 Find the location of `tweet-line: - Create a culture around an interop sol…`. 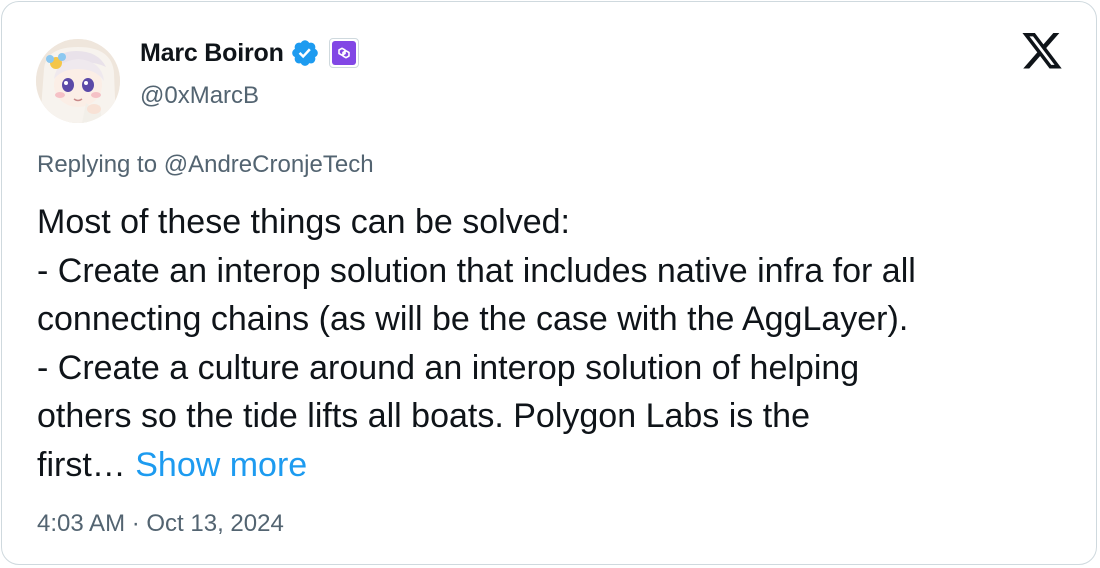

tweet-line: - Create a culture around an interop sol… is located at coordinates (448, 367).